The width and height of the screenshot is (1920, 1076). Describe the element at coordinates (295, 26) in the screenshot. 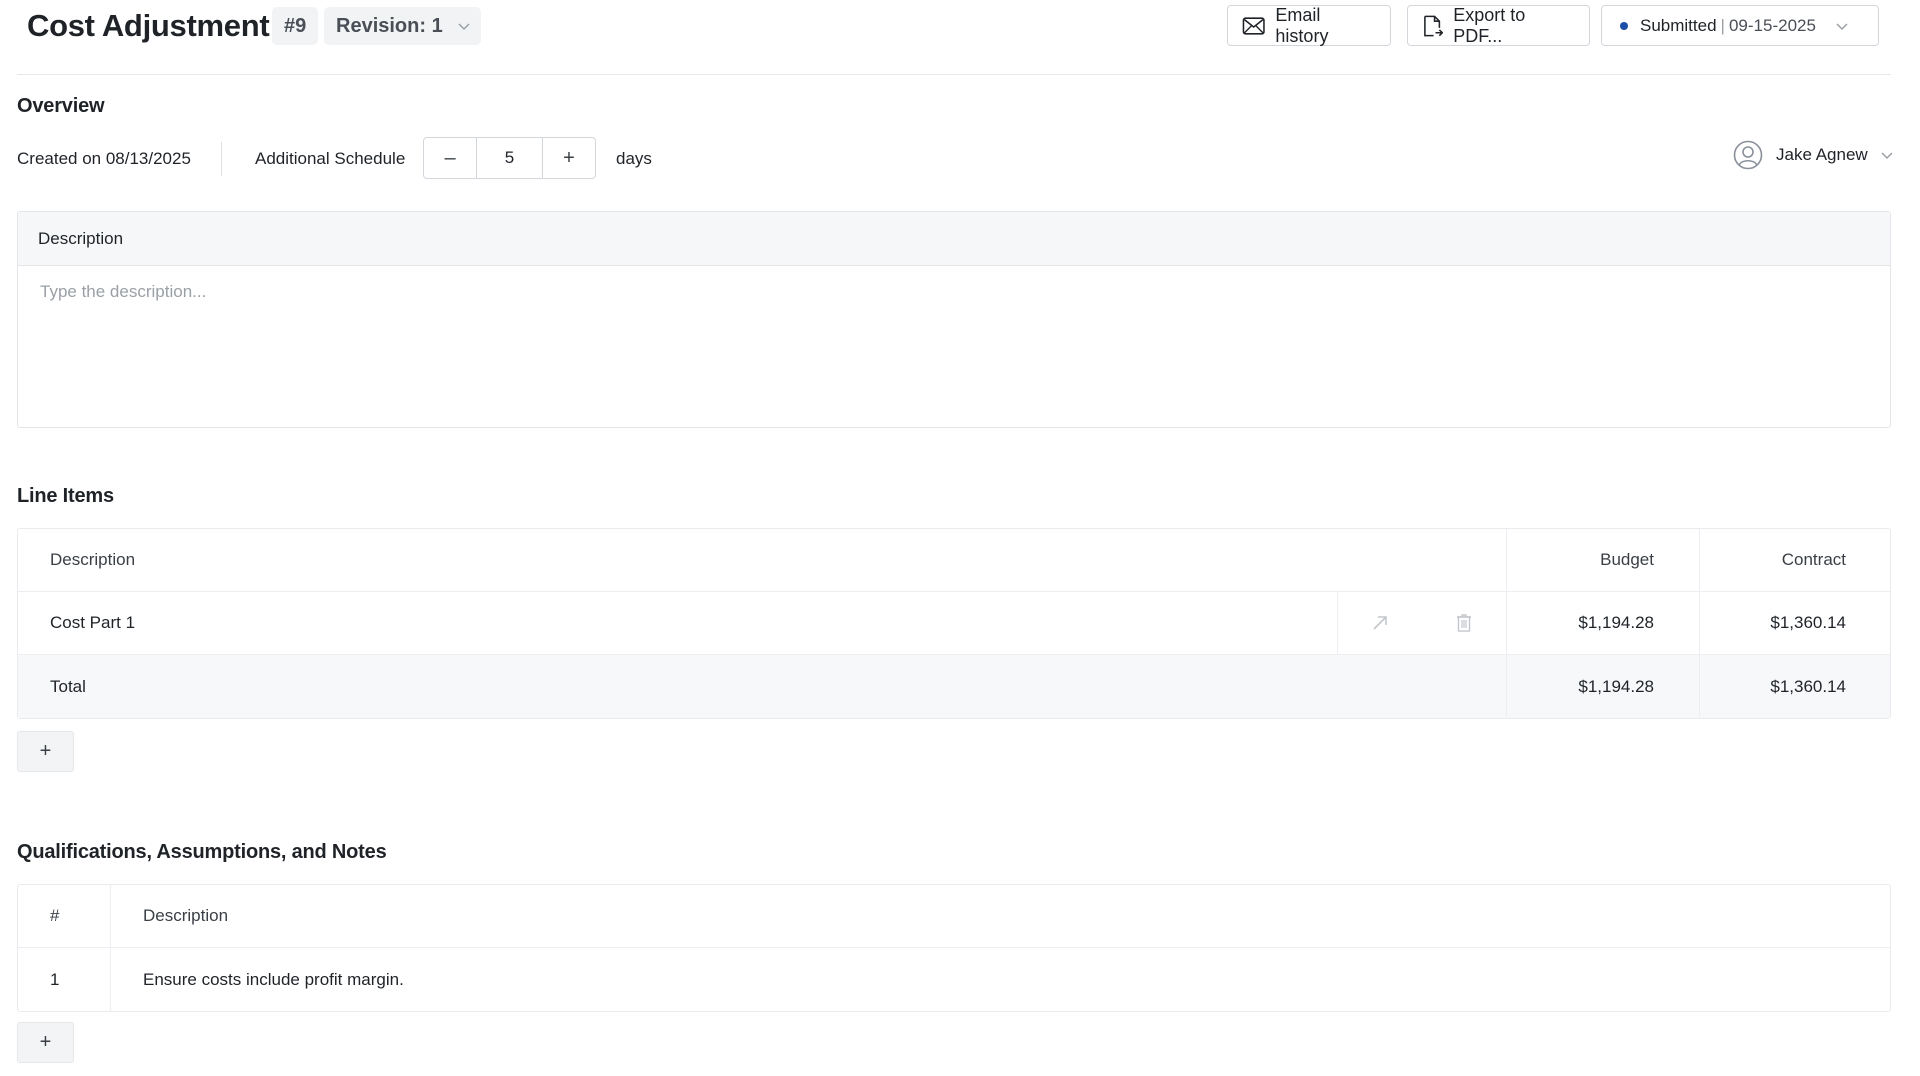

I see `document-number-badge: #9` at that location.